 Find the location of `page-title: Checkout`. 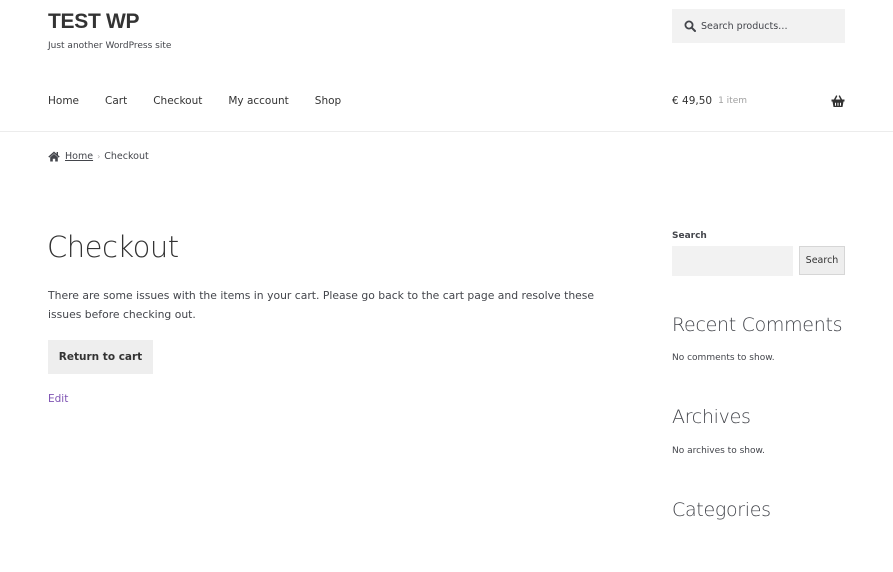

page-title: Checkout is located at coordinates (113, 247).